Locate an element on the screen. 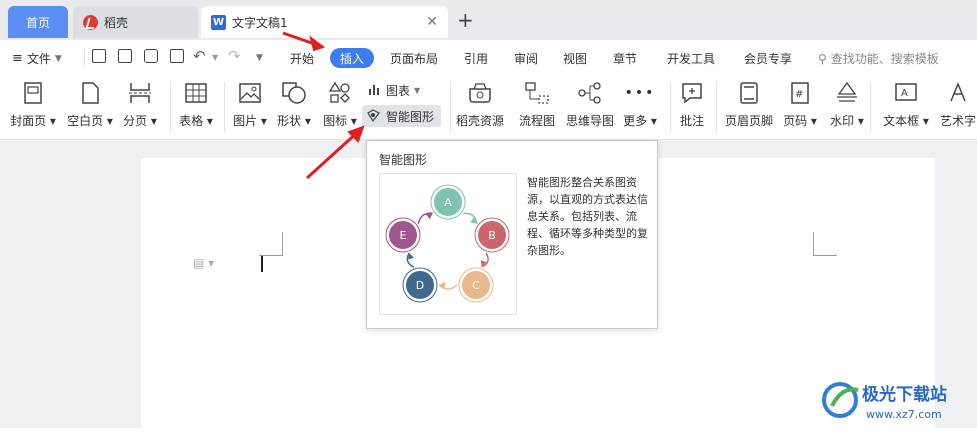 This screenshot has height=438, width=977. menu-tab-insert: 插入 is located at coordinates (352, 58).